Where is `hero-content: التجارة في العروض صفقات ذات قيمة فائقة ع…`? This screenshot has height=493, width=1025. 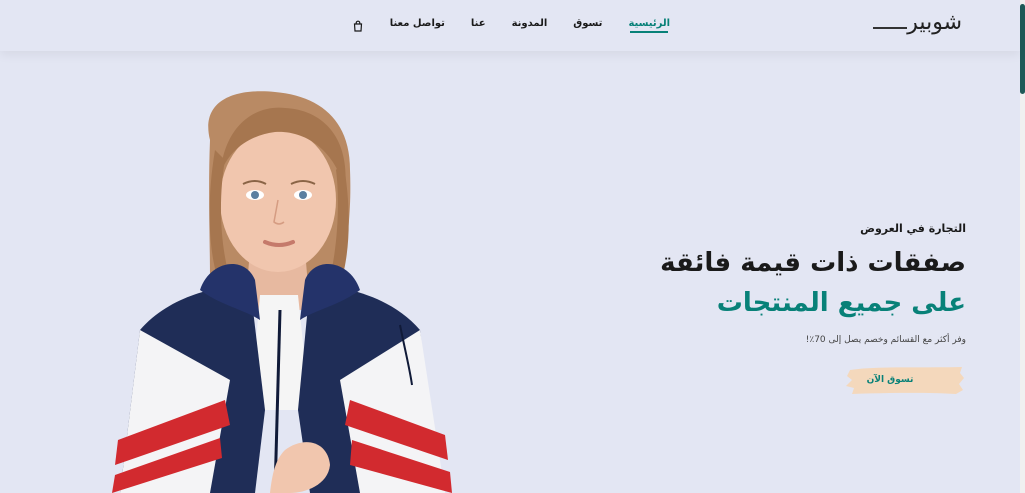 hero-content: التجارة في العروض صفقات ذات قيمة فائقة ع… is located at coordinates (786, 308).